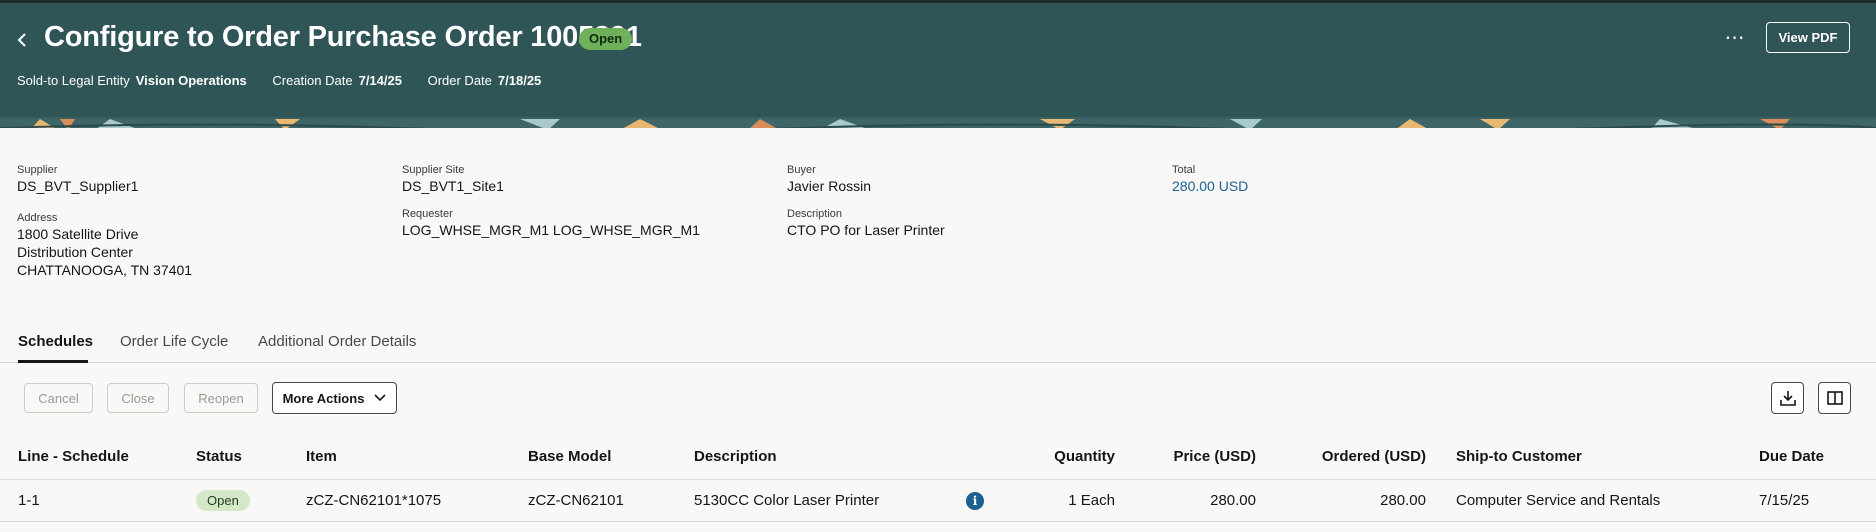 This screenshot has width=1876, height=532. What do you see at coordinates (735, 456) in the screenshot?
I see `column-header-description: Description` at bounding box center [735, 456].